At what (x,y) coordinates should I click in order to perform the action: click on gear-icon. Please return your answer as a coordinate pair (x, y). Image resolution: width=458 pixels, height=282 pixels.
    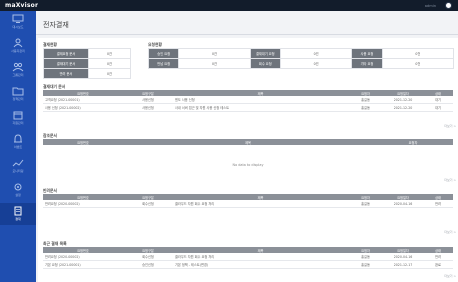
    Looking at the image, I should click on (18, 187).